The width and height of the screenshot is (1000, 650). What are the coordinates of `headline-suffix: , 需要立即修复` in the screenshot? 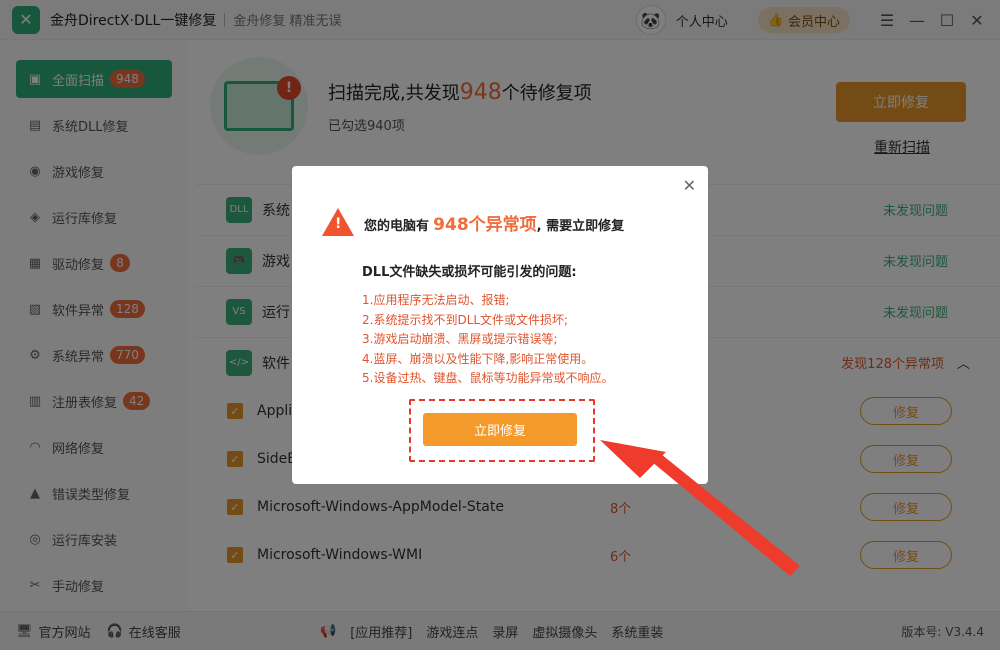 It's located at (580, 226).